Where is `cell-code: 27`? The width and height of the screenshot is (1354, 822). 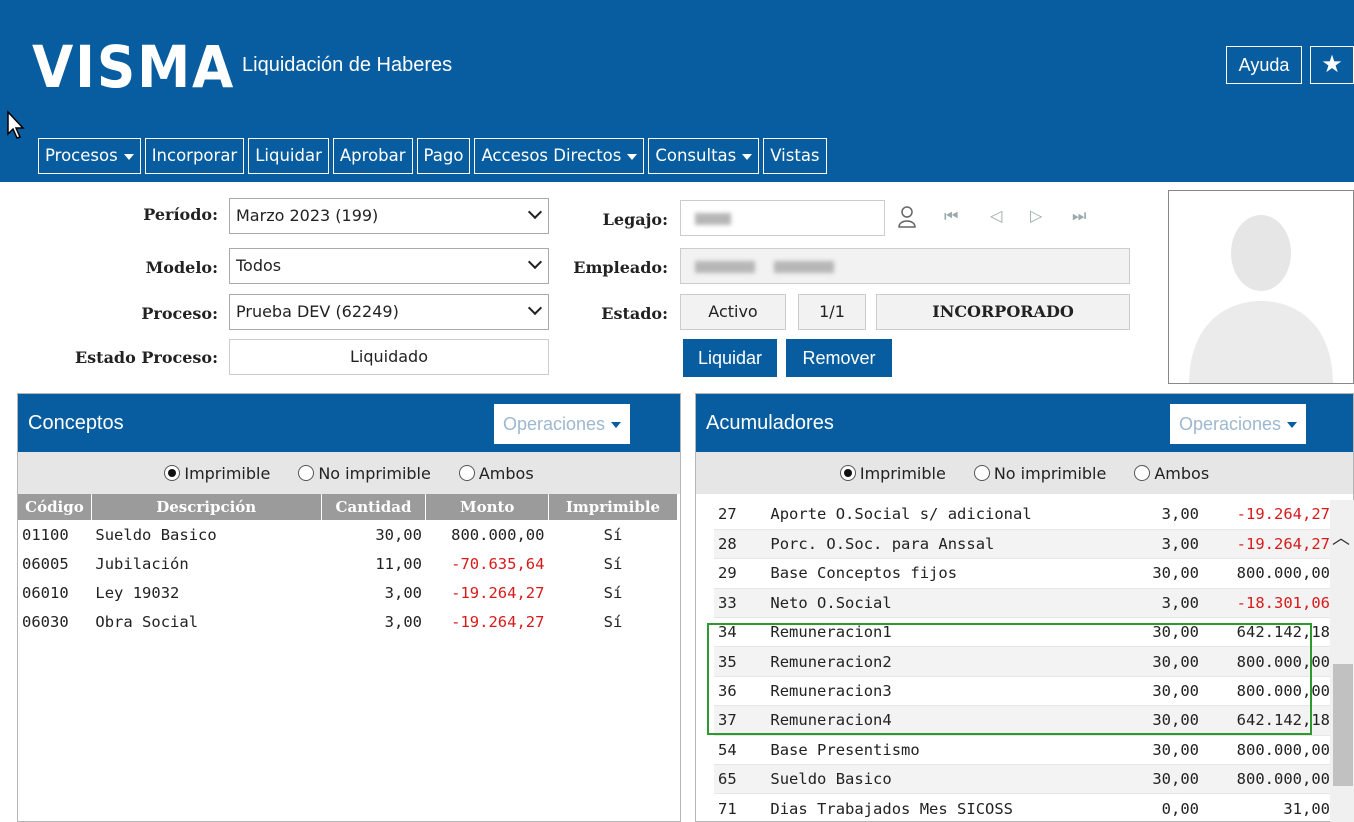
cell-code: 27 is located at coordinates (740, 515).